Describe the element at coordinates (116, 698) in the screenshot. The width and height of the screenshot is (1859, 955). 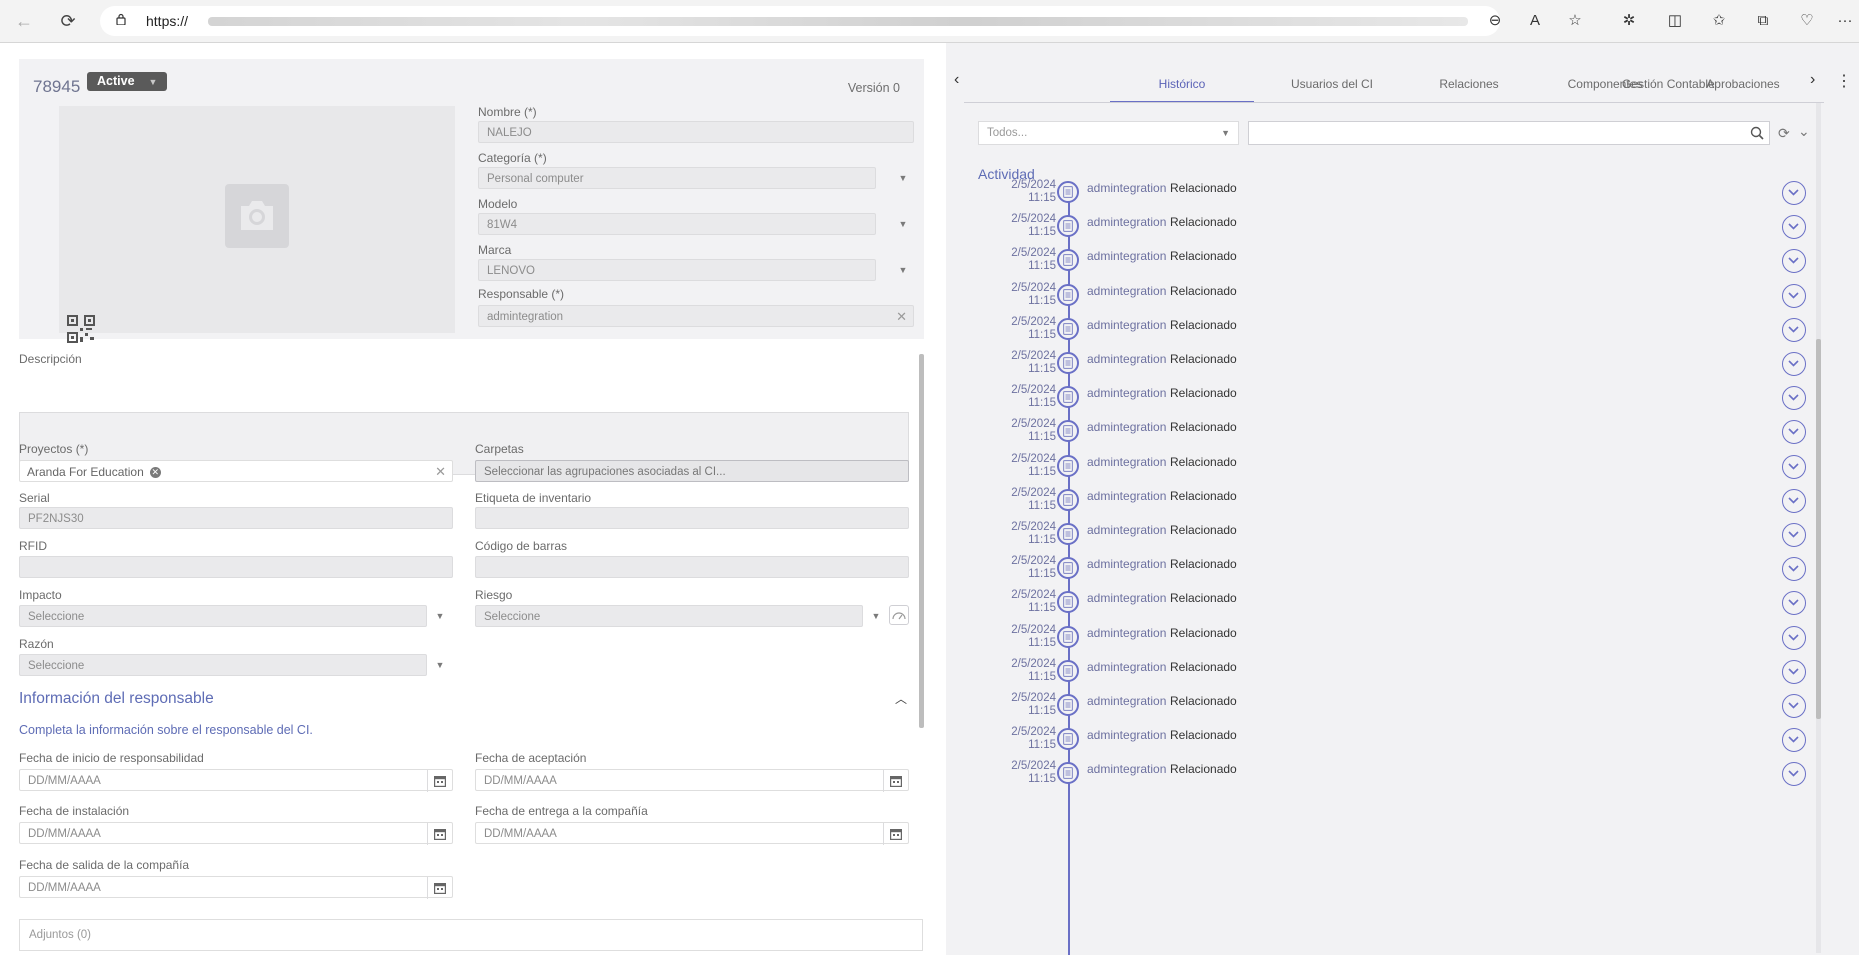
I see `responsable-section-title: Información del responsable` at that location.